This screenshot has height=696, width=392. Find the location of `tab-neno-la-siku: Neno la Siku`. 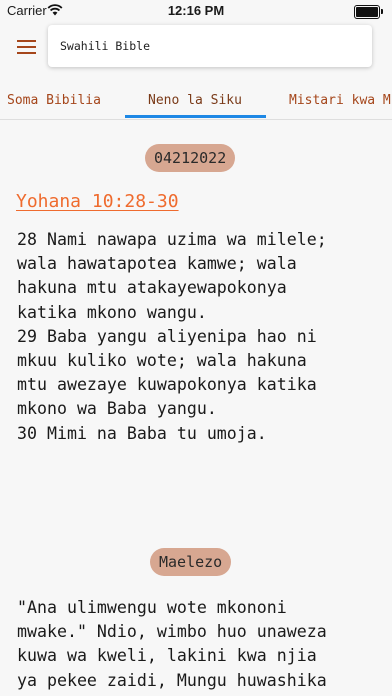

tab-neno-la-siku: Neno la Siku is located at coordinates (195, 100).